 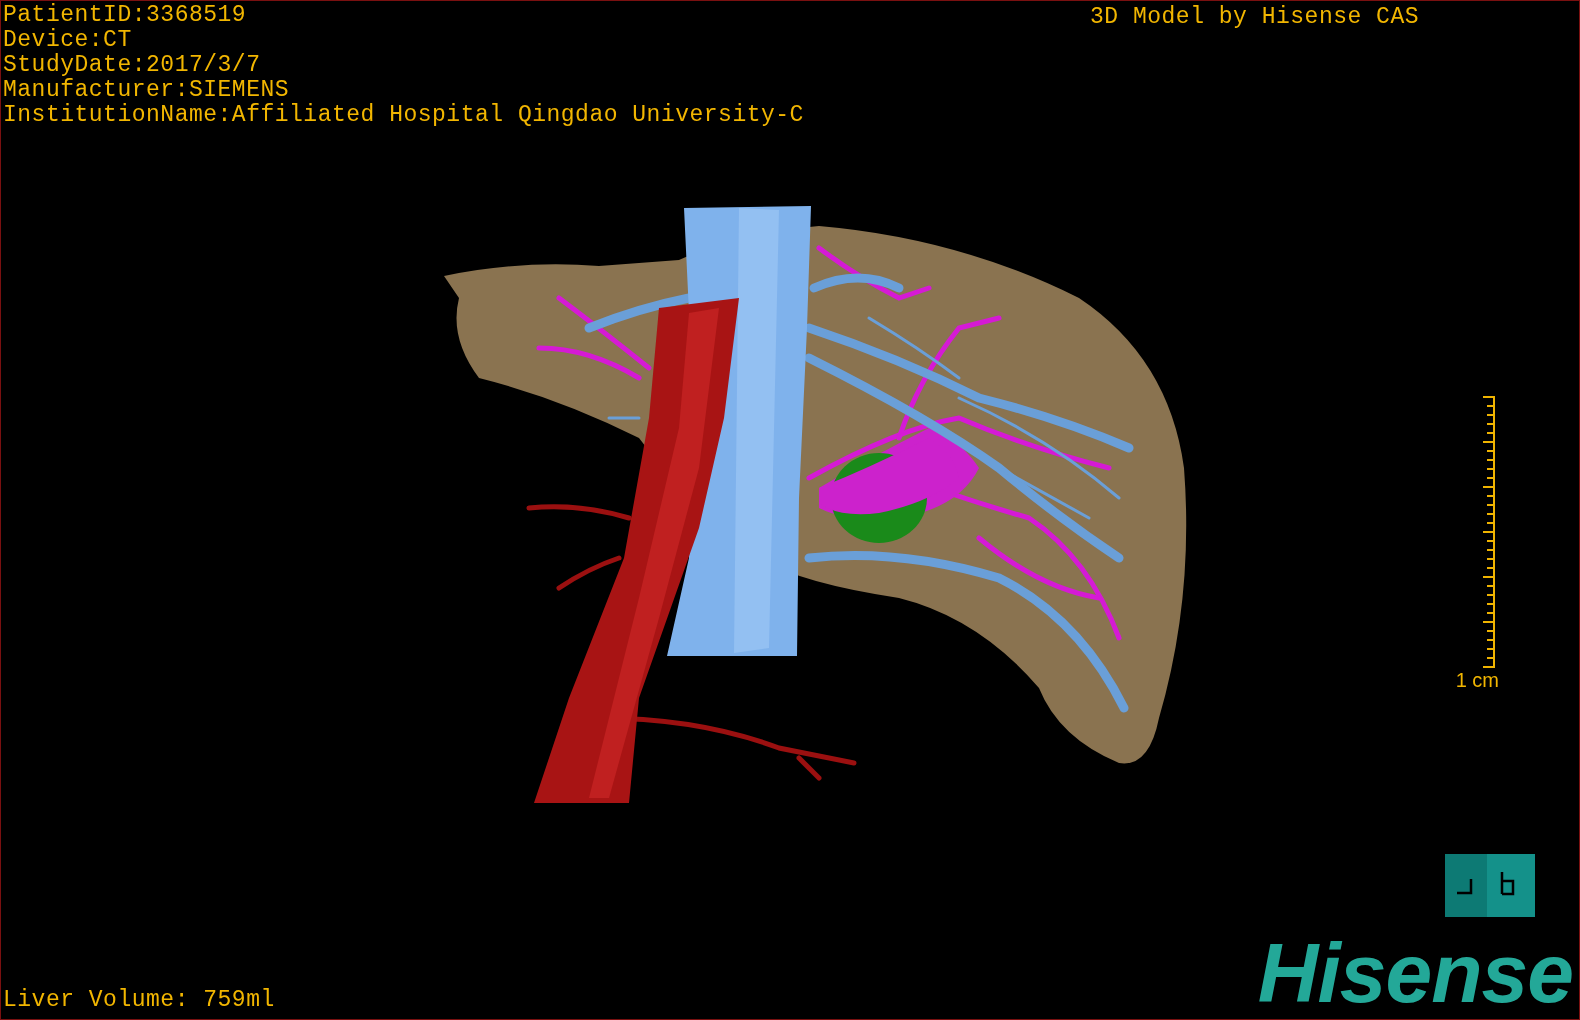 I want to click on orientation-cube-icon, so click(x=1490, y=885).